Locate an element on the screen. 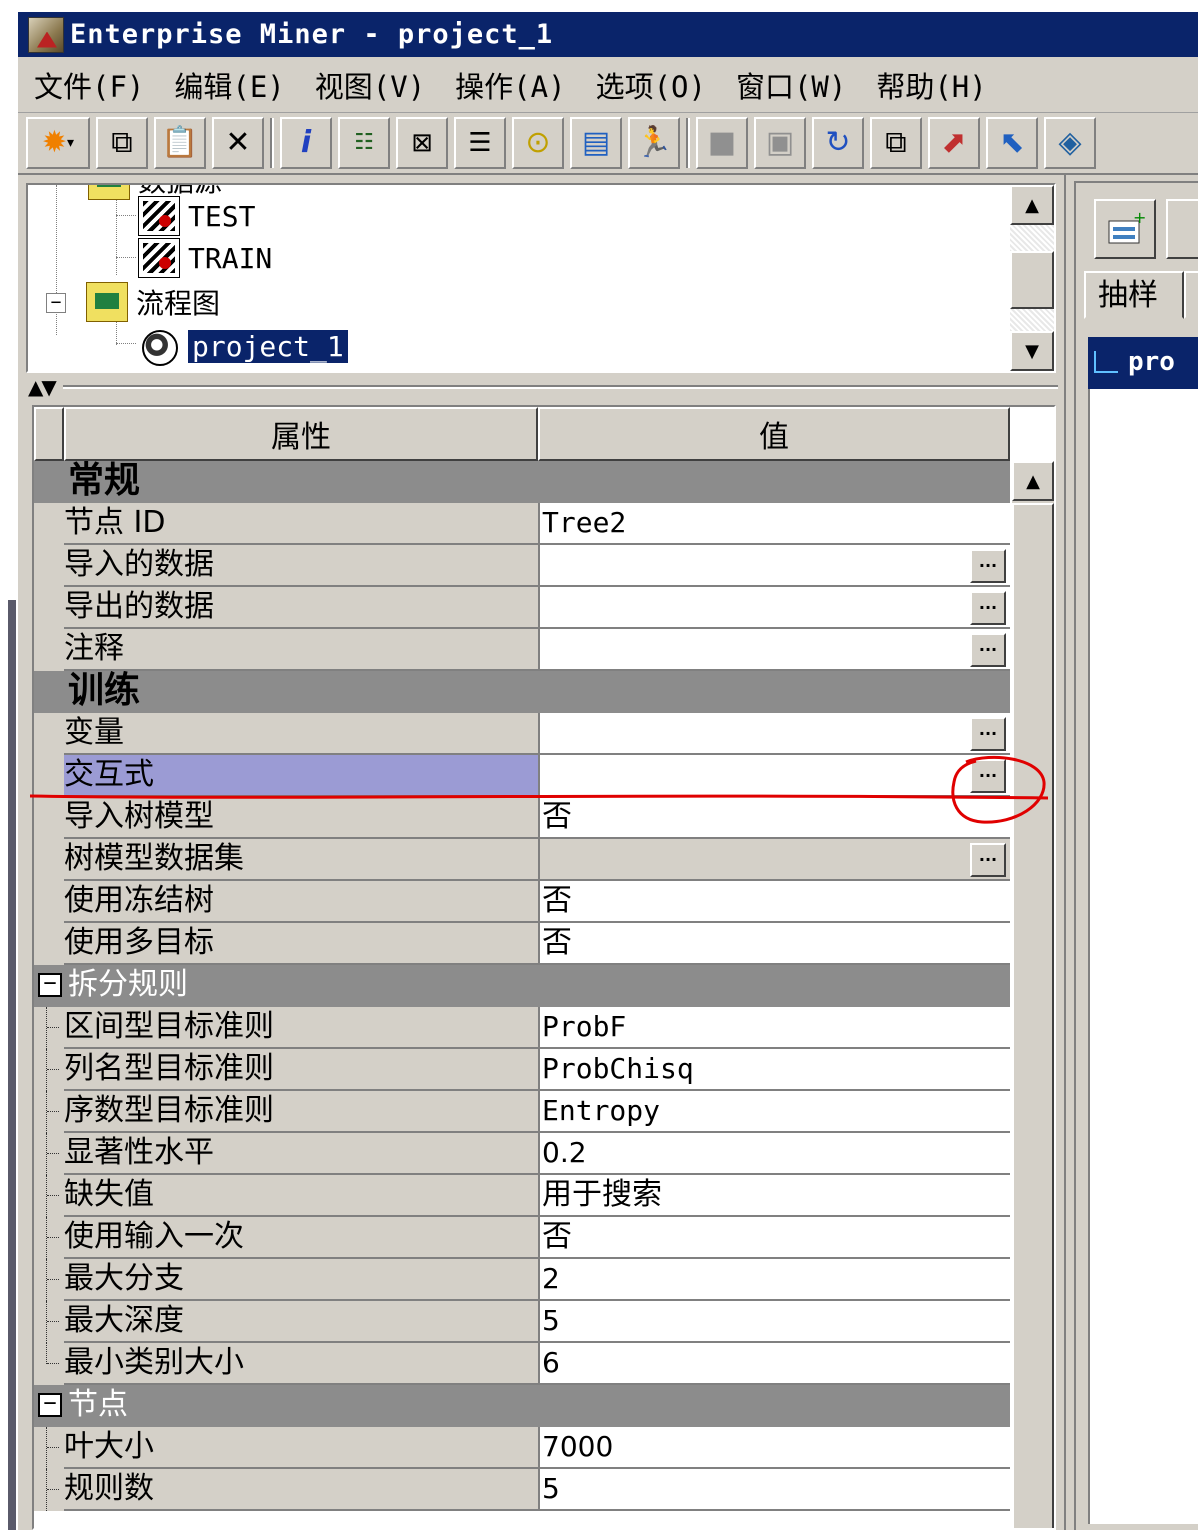 The height and width of the screenshot is (1530, 1198). property-row: 使用冻结树否 is located at coordinates (522, 902).